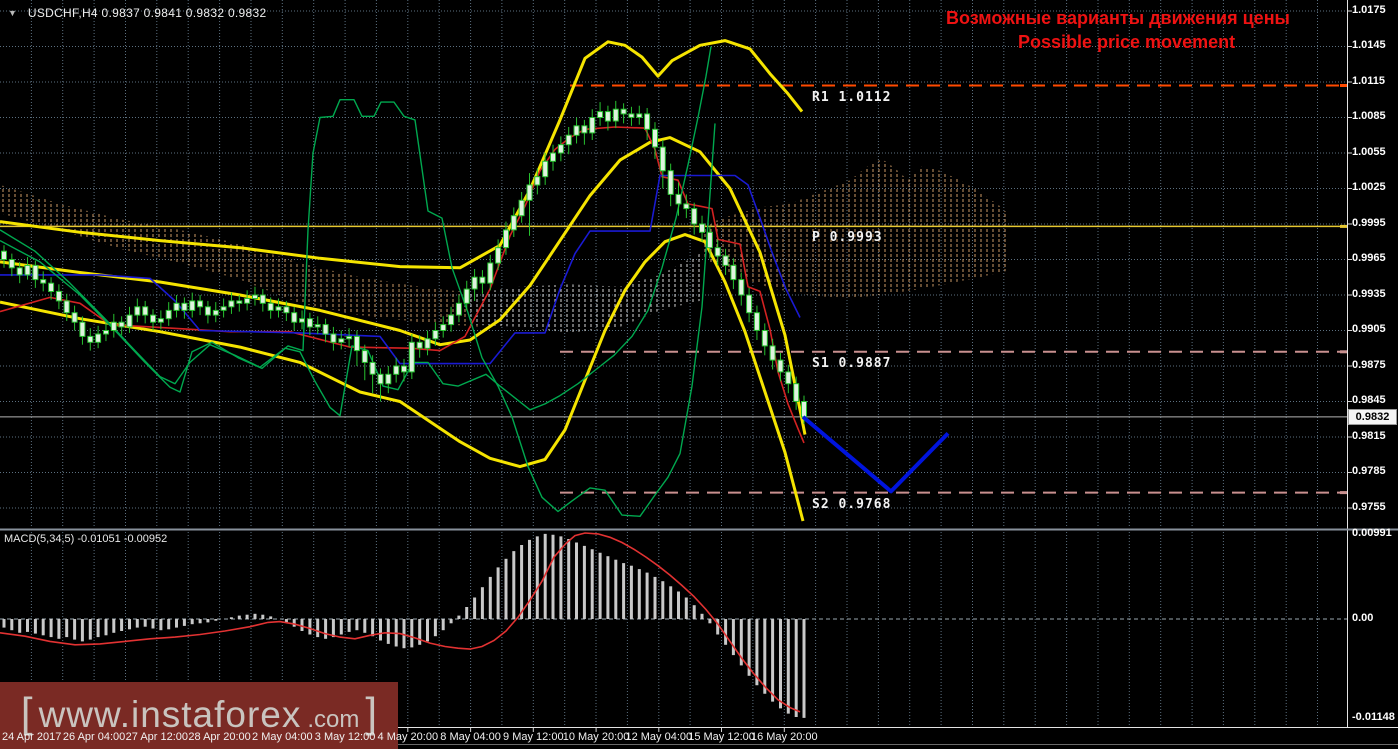 Image resolution: width=1398 pixels, height=749 pixels. Describe the element at coordinates (12, 13) in the screenshot. I see `triangle-down-icon: ▼` at that location.